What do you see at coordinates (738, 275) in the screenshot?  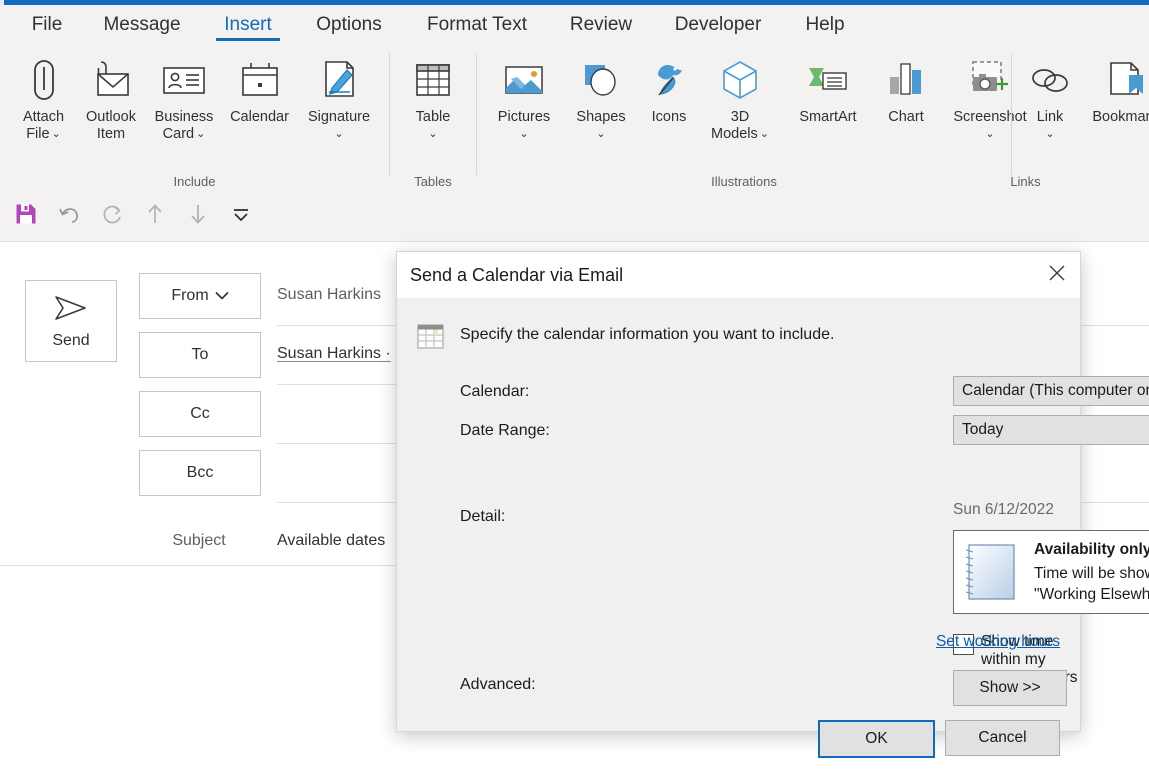 I see `dialog-title-bar: Send a Calendar via Email` at bounding box center [738, 275].